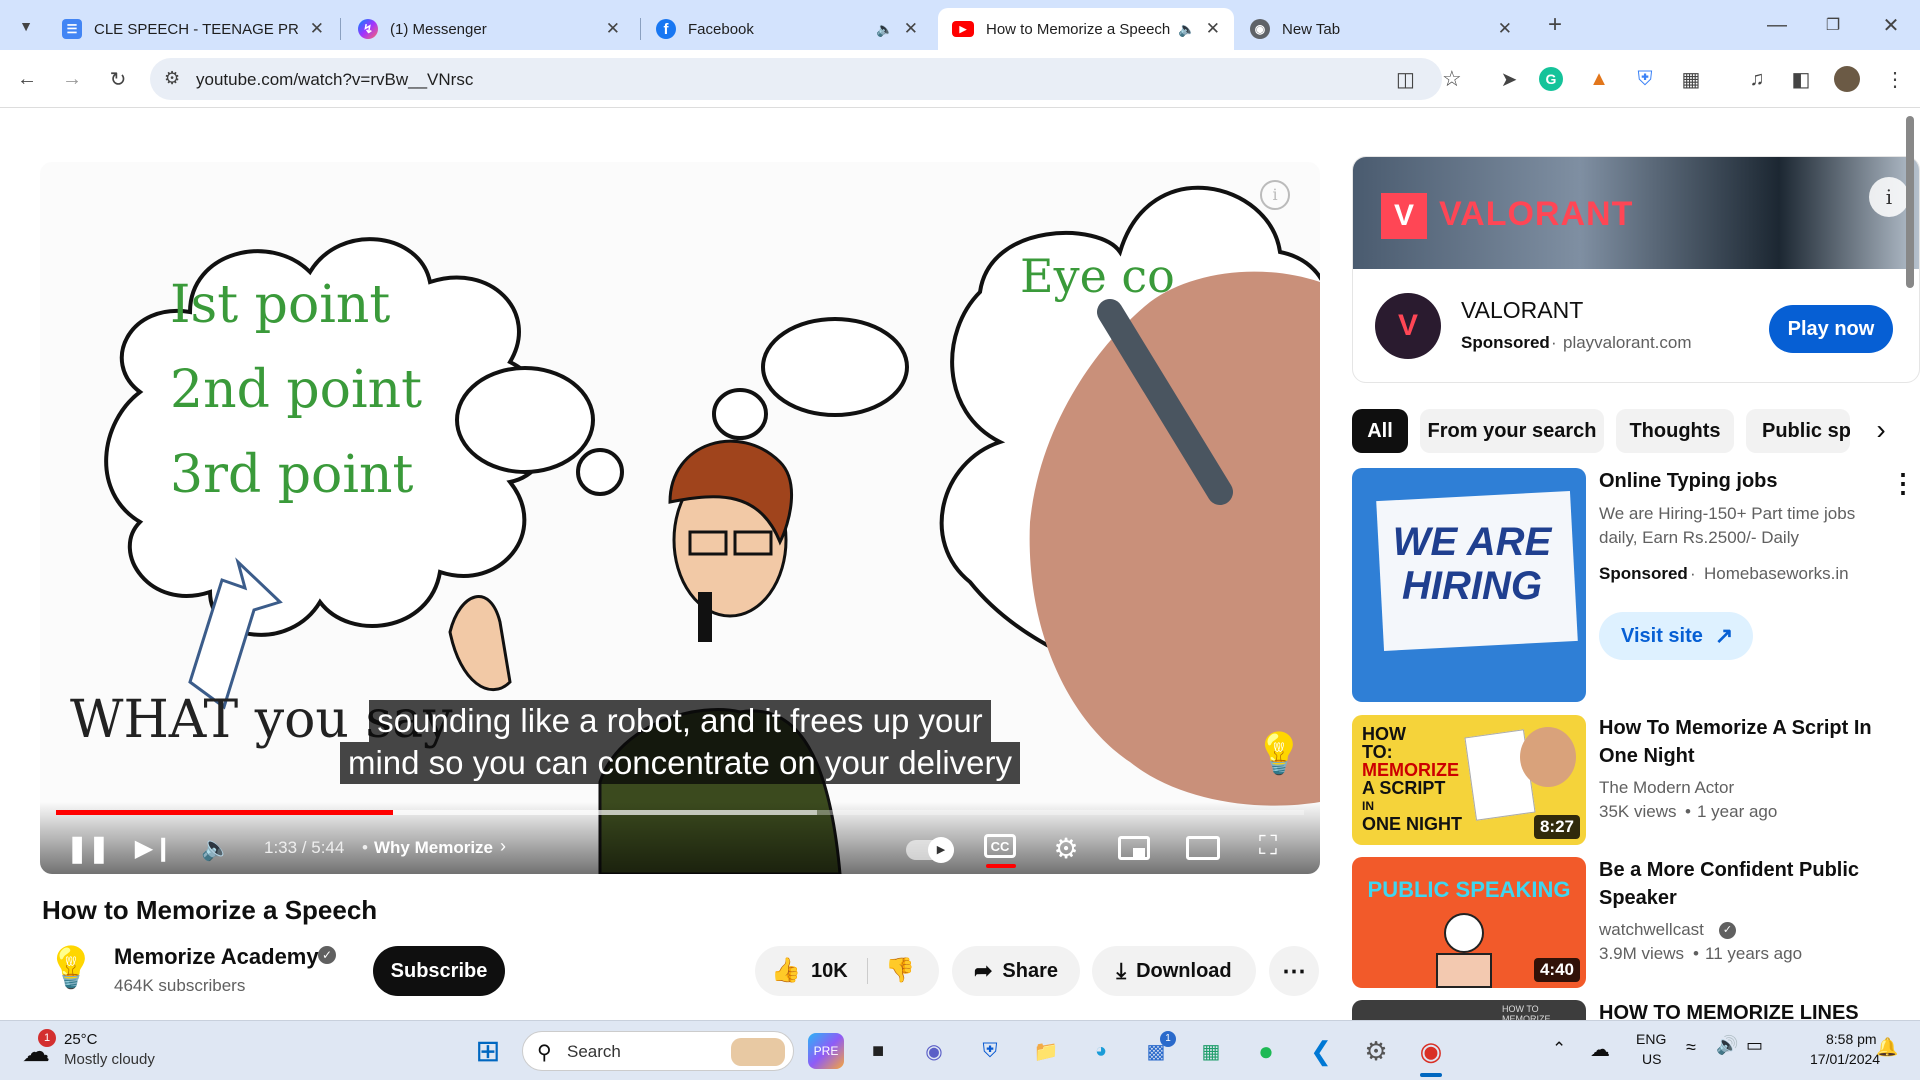 The image size is (1920, 1080). I want to click on vscode-icon: ❮, so click(1321, 1051).